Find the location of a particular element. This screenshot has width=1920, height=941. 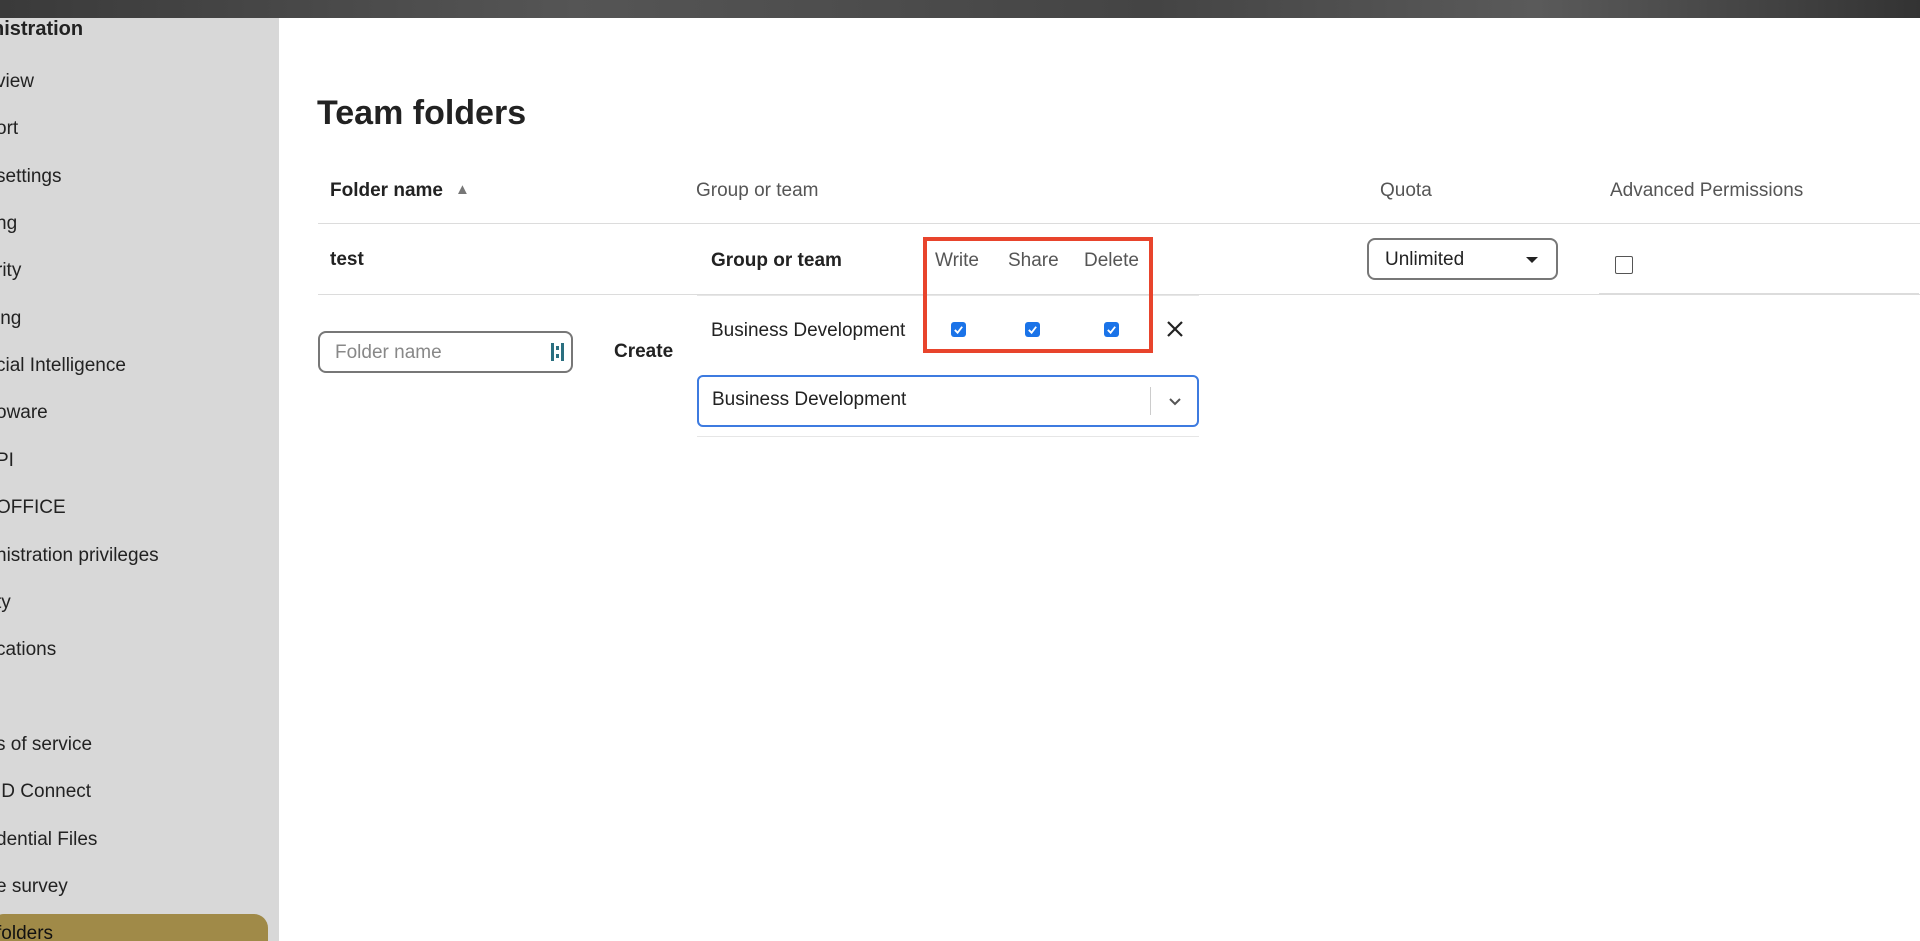

chevron-down-icon is located at coordinates (1175, 401).